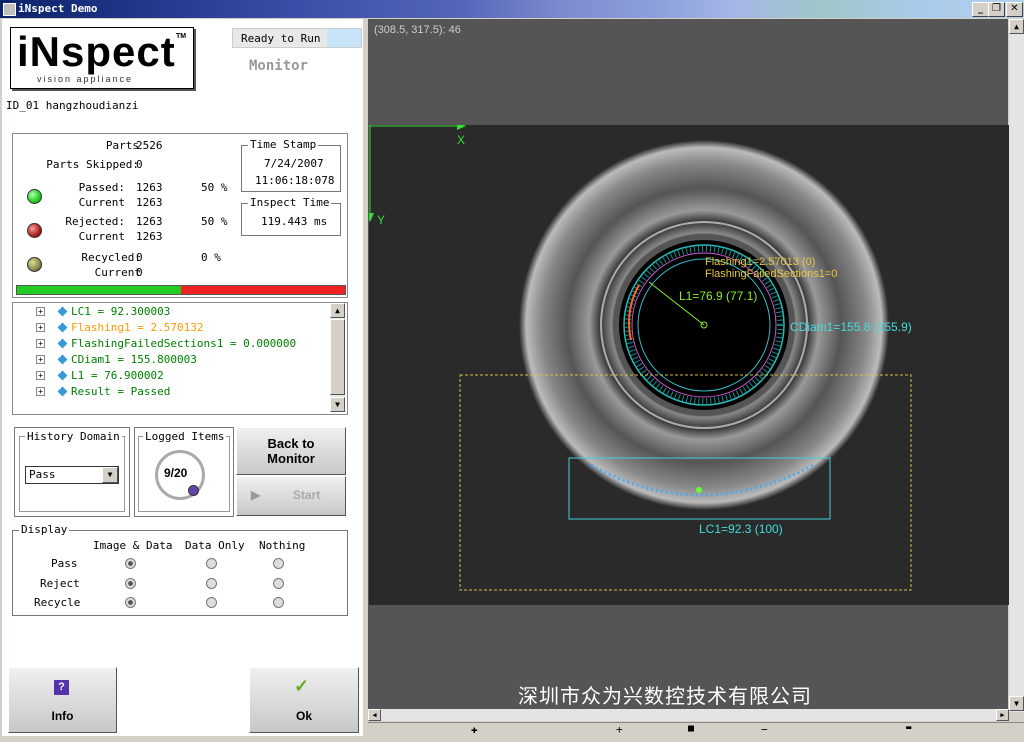  Describe the element at coordinates (95, 221) in the screenshot. I see `rejected-label: Rejected:` at that location.